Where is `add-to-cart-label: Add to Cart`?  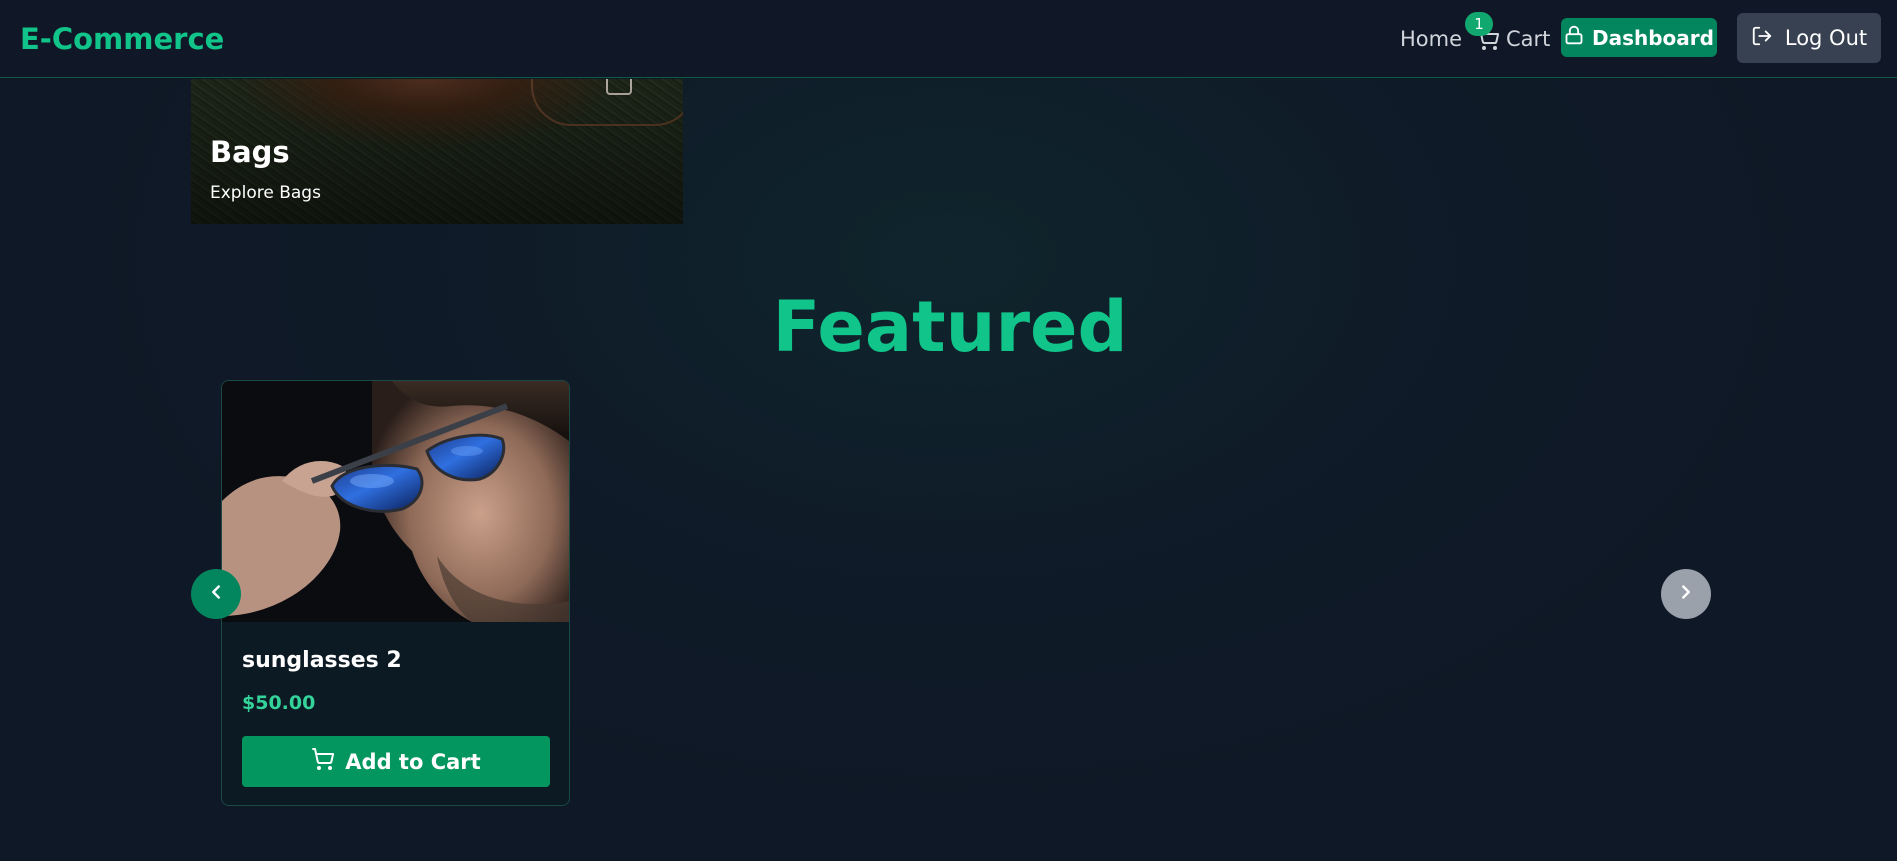 add-to-cart-label: Add to Cart is located at coordinates (413, 761).